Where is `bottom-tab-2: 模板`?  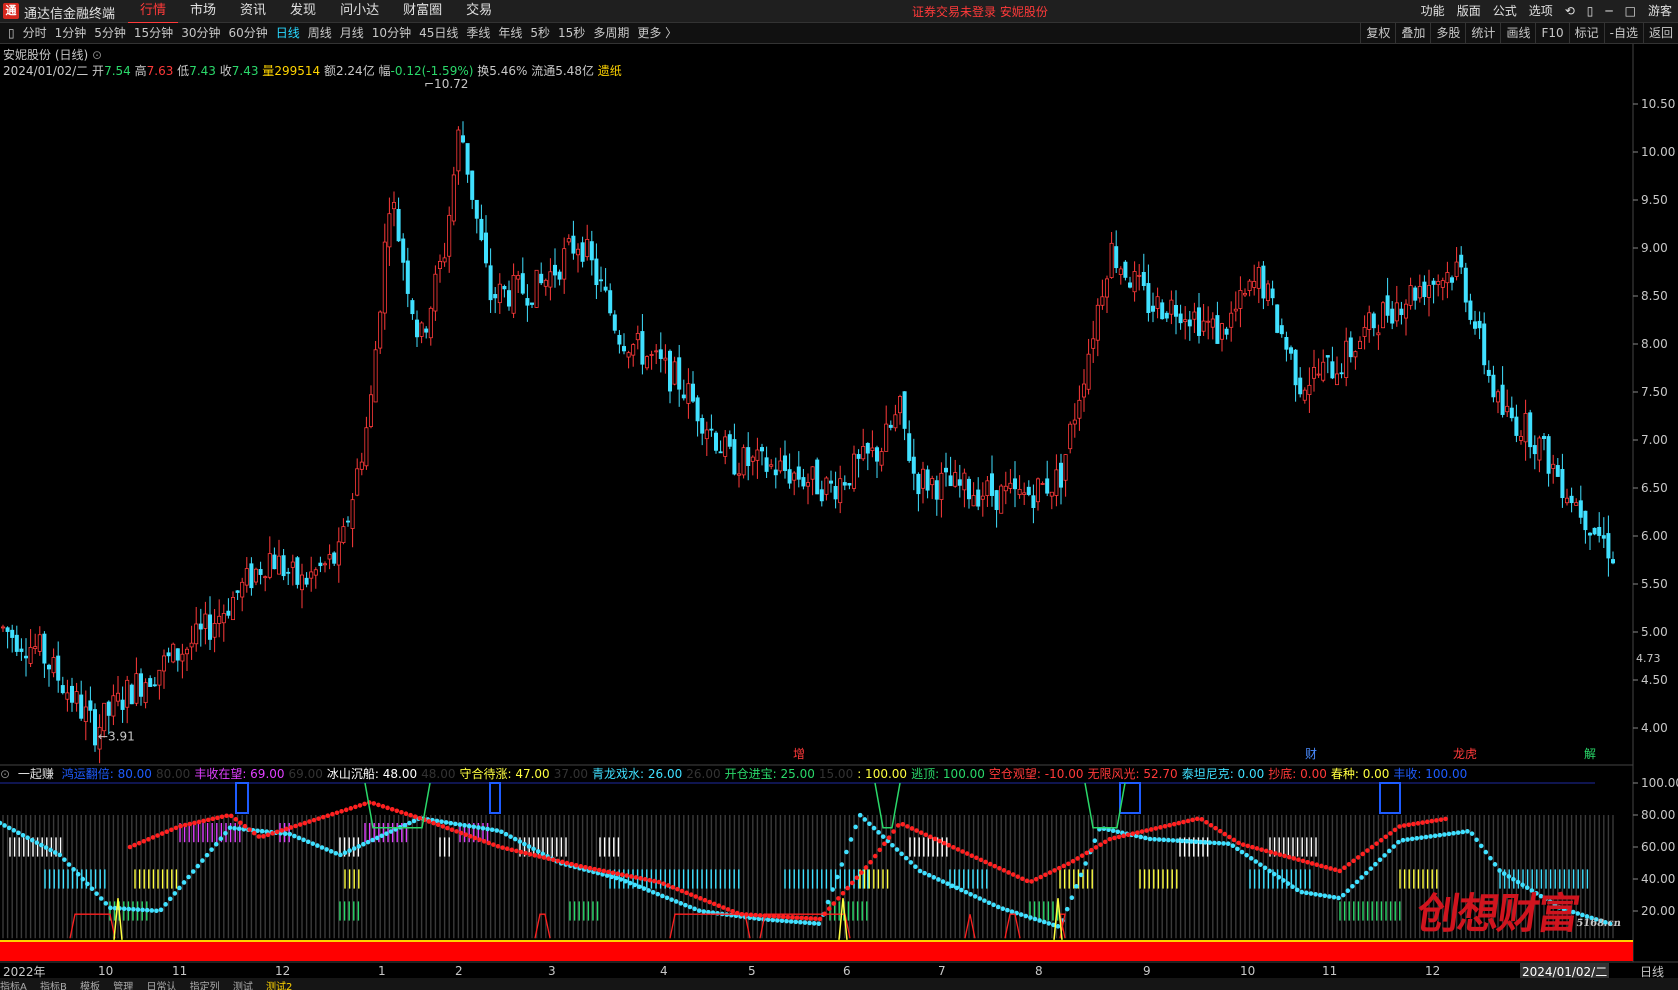
bottom-tab-2: 模板 is located at coordinates (90, 986).